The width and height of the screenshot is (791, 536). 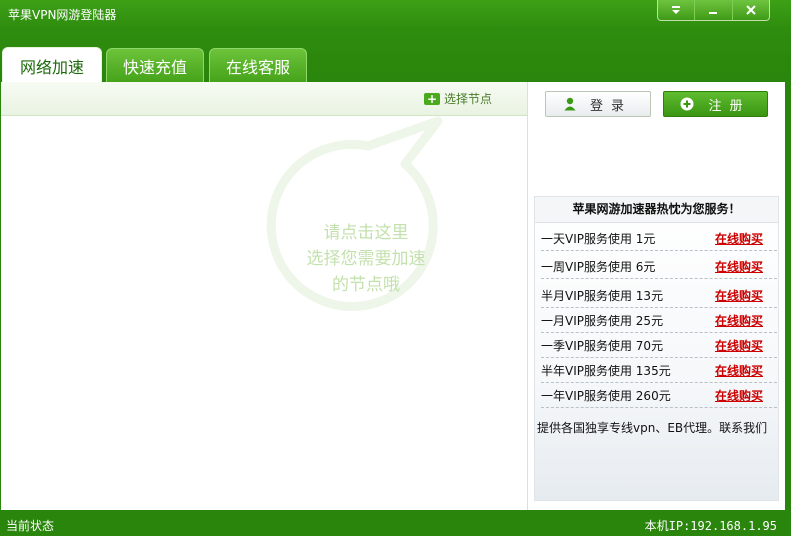 What do you see at coordinates (602, 320) in the screenshot?
I see `plan-text: 一月VIP服务使用 25元` at bounding box center [602, 320].